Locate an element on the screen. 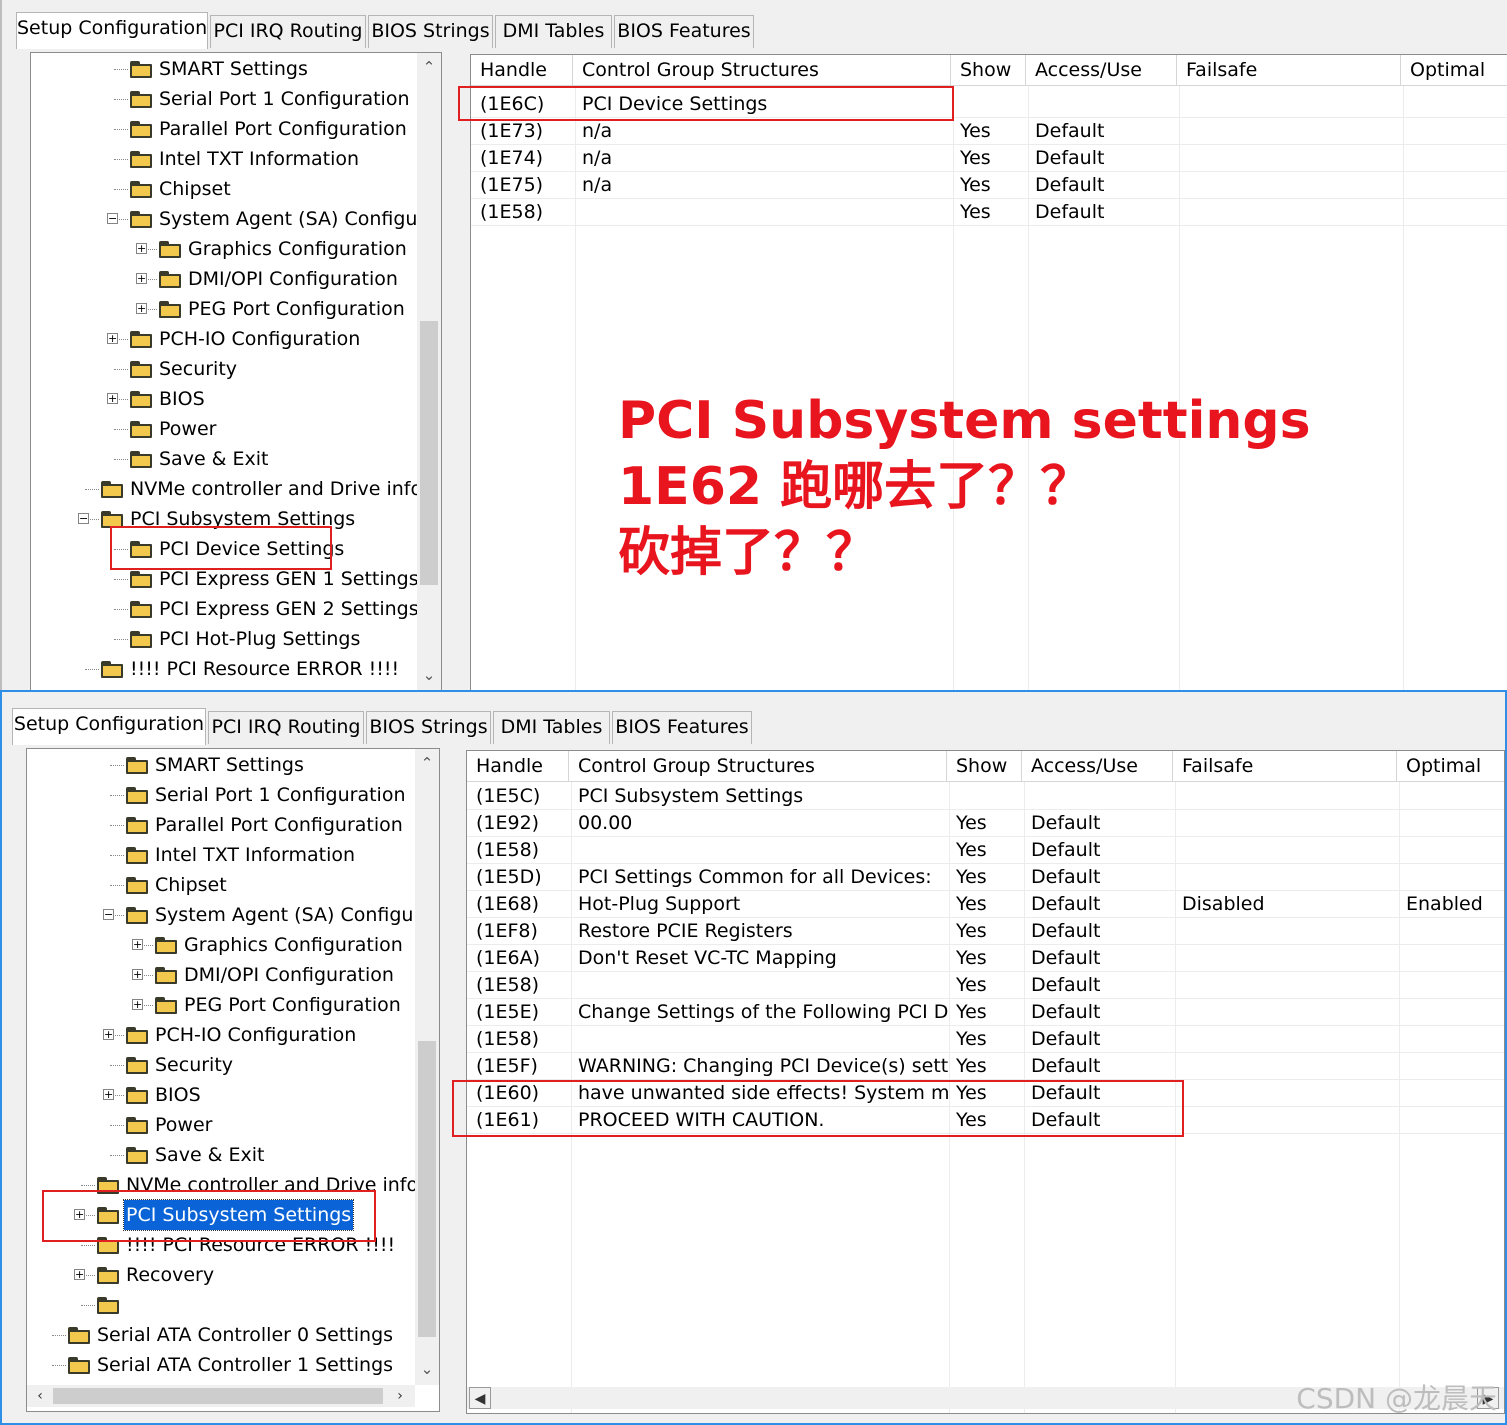 Image resolution: width=1507 pixels, height=1425 pixels. tab-setup-configuration: Setup Configuration is located at coordinates (112, 30).